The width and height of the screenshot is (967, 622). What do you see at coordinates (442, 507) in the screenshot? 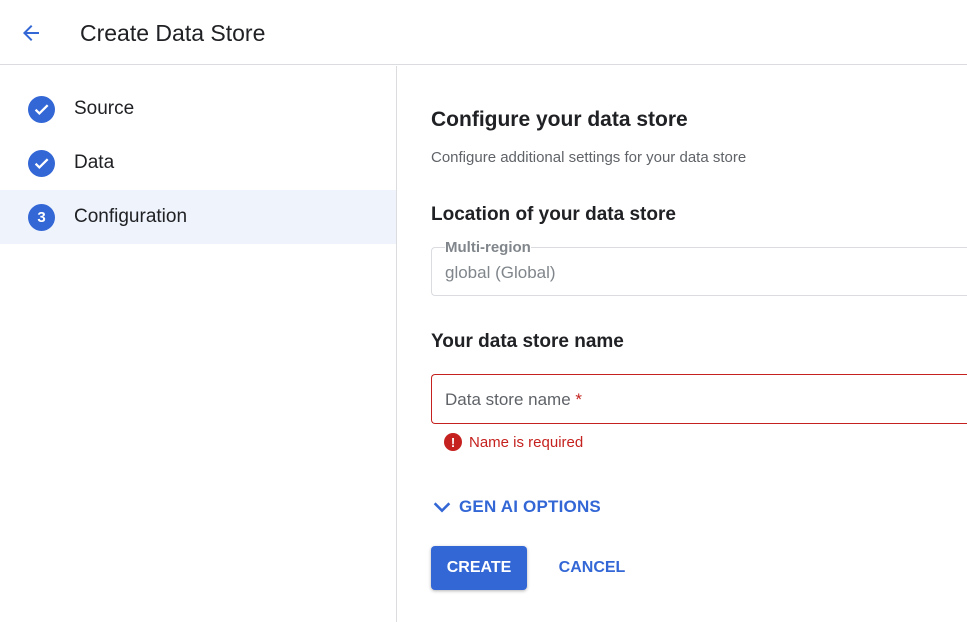
I see `chevron-down-icon` at bounding box center [442, 507].